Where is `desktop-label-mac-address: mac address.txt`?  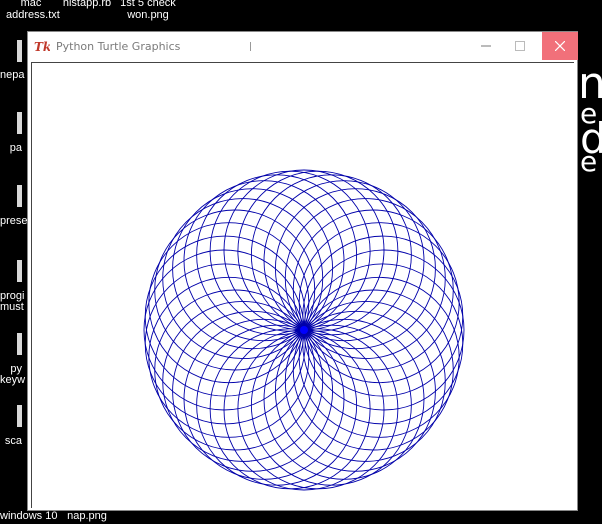
desktop-label-mac-address: mac address.txt is located at coordinates (33, 10).